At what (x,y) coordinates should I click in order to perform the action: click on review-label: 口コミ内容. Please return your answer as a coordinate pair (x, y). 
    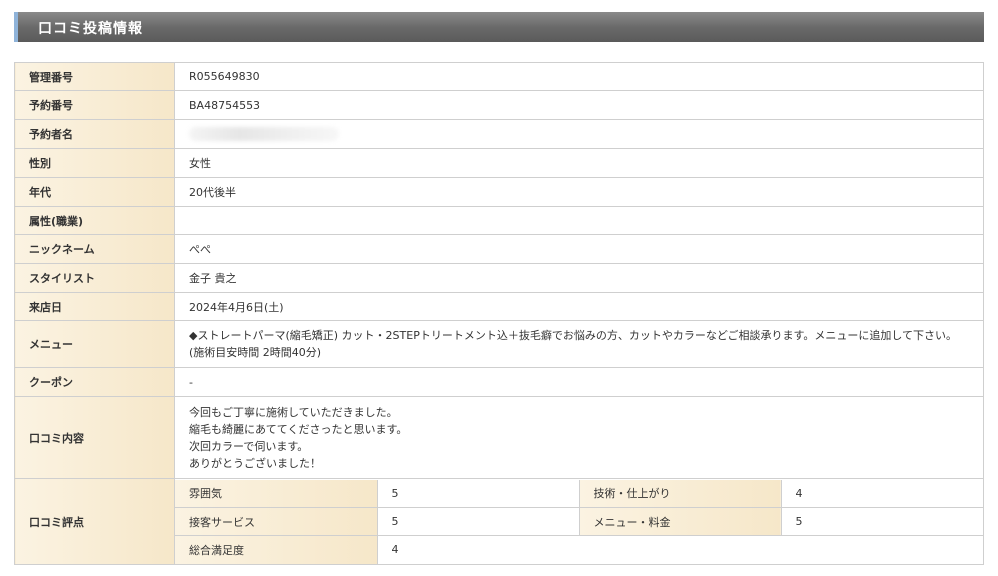
    Looking at the image, I should click on (94, 437).